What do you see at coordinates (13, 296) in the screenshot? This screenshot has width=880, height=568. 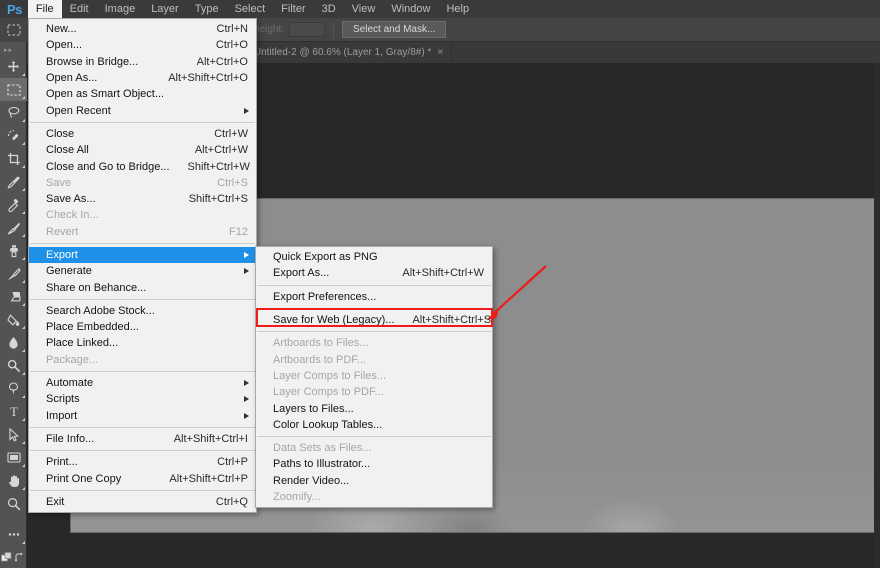 I see `eraser-tool` at bounding box center [13, 296].